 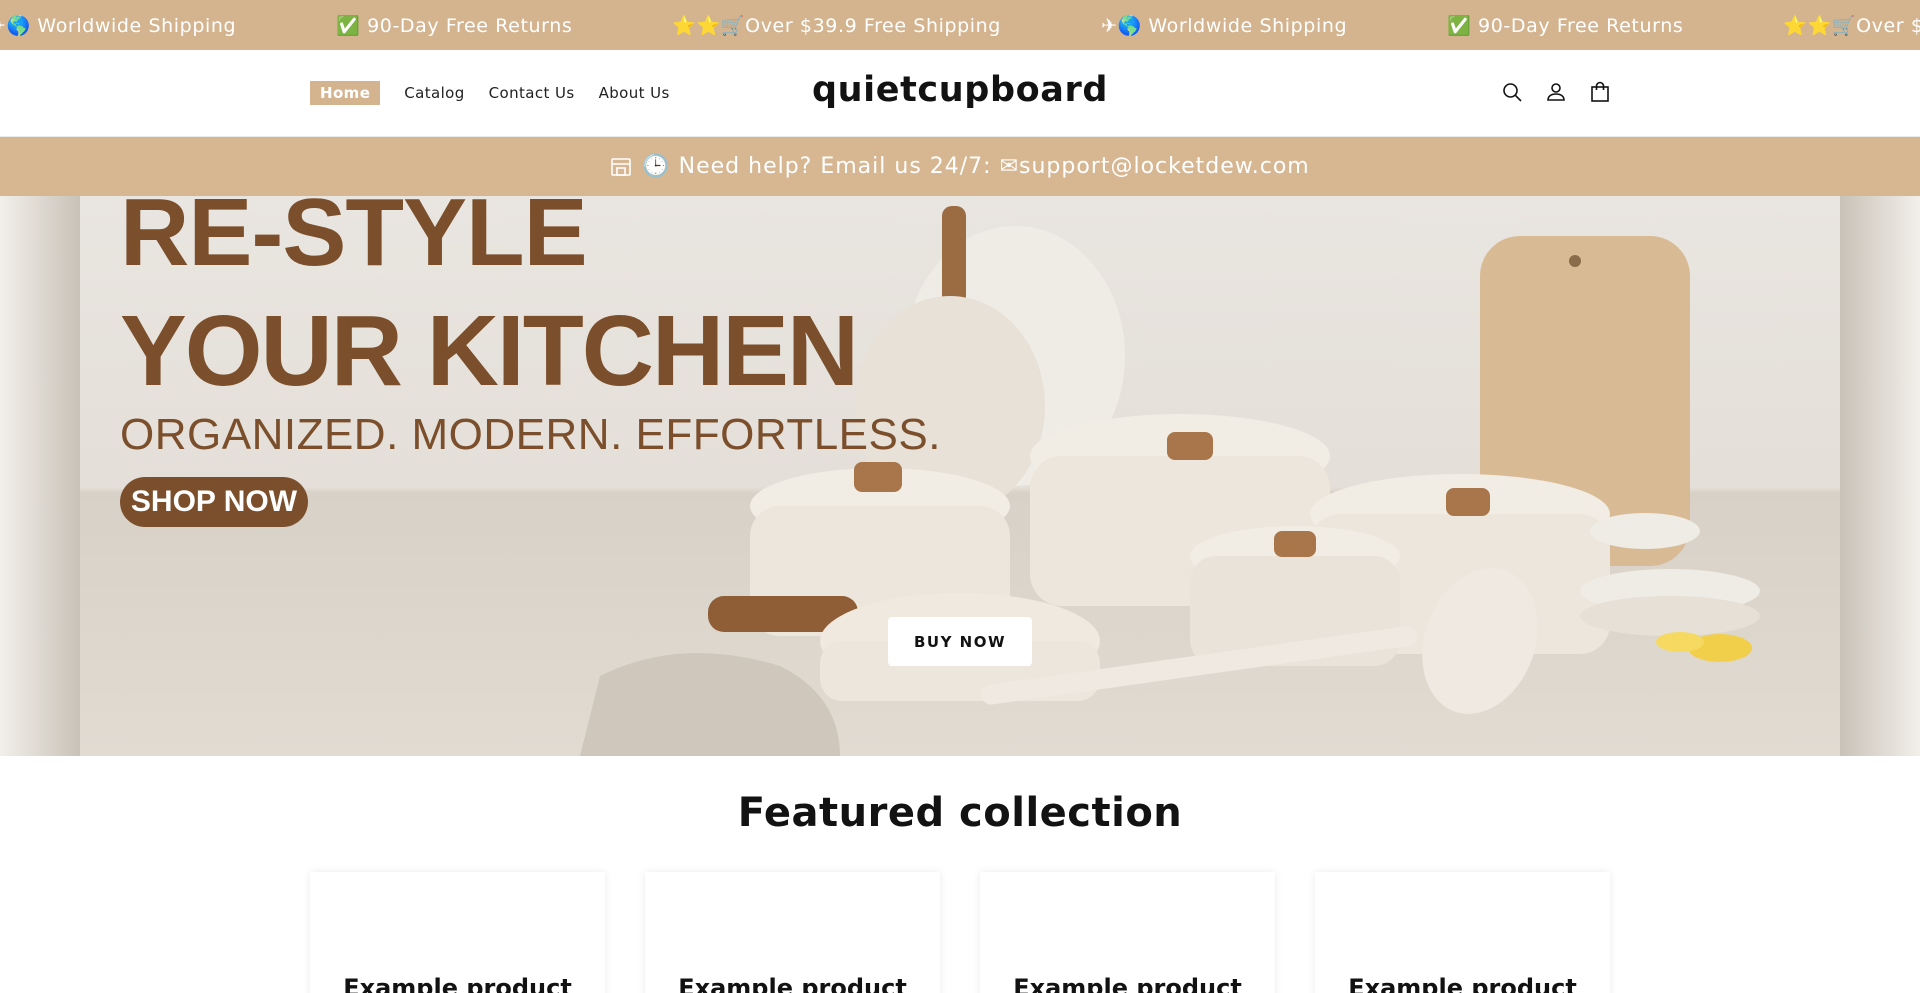 I want to click on cart-icon, so click(x=1600, y=92).